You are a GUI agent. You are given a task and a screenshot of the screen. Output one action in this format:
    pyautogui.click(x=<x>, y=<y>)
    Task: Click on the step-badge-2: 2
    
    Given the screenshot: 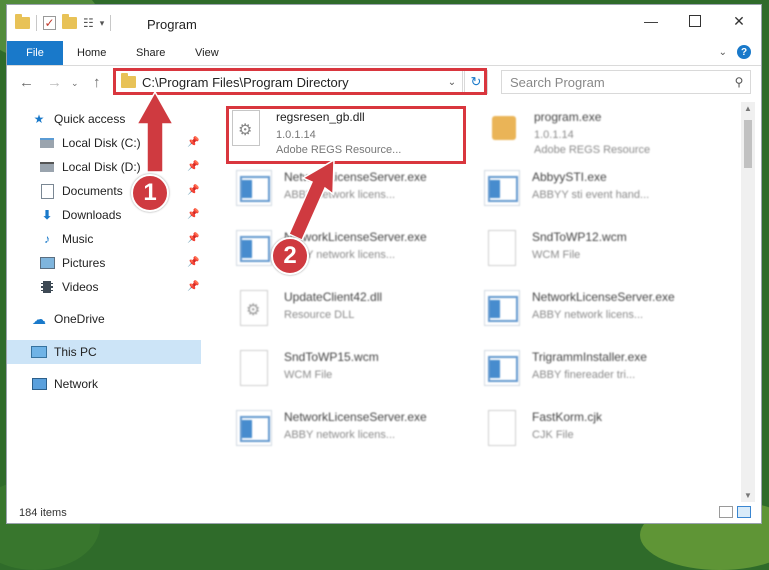 What is the action you would take?
    pyautogui.click(x=290, y=256)
    